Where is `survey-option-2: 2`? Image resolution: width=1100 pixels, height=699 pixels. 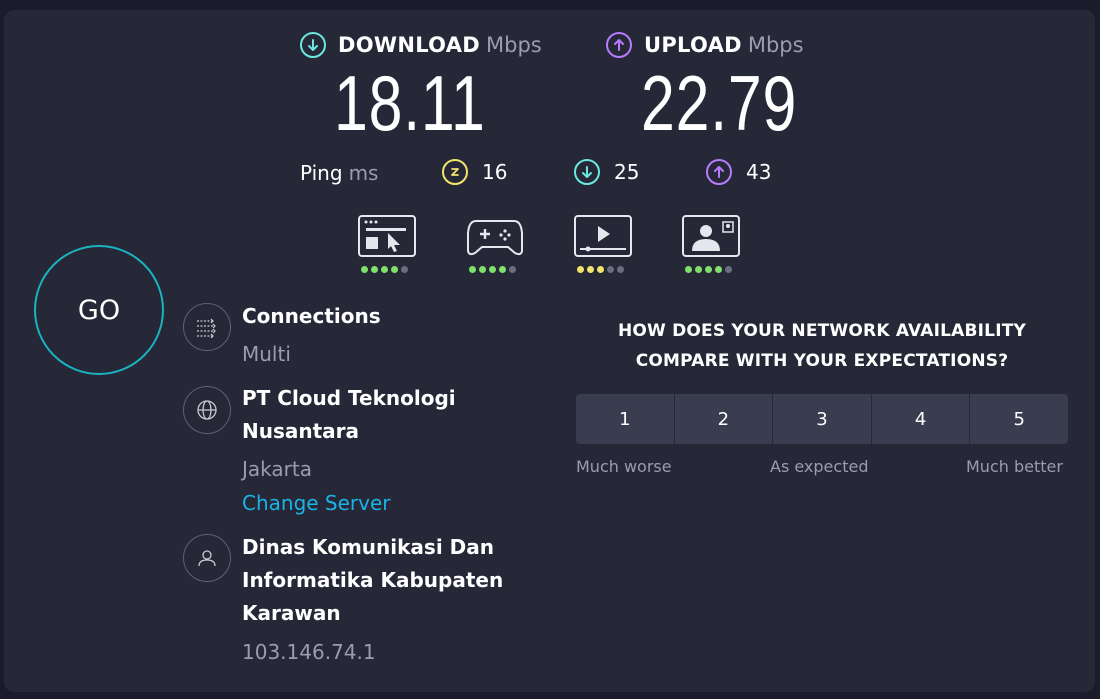 survey-option-2: 2 is located at coordinates (724, 419).